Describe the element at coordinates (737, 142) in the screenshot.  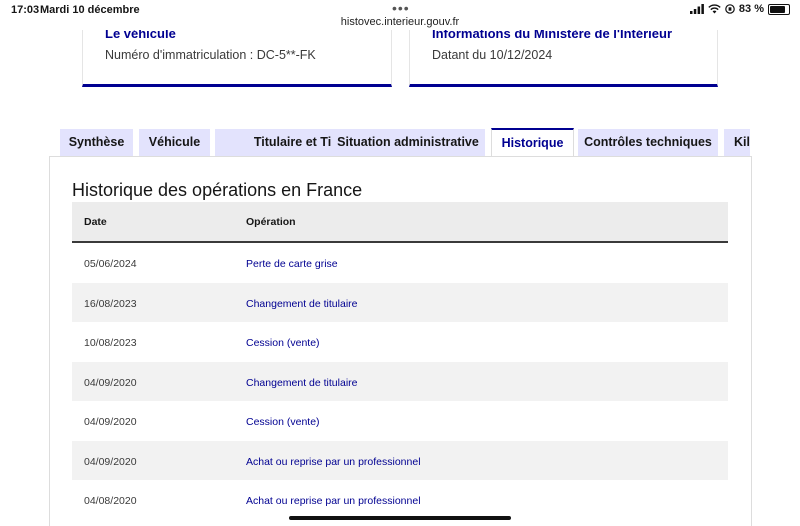
I see `tab-kilometrage: Kil` at that location.